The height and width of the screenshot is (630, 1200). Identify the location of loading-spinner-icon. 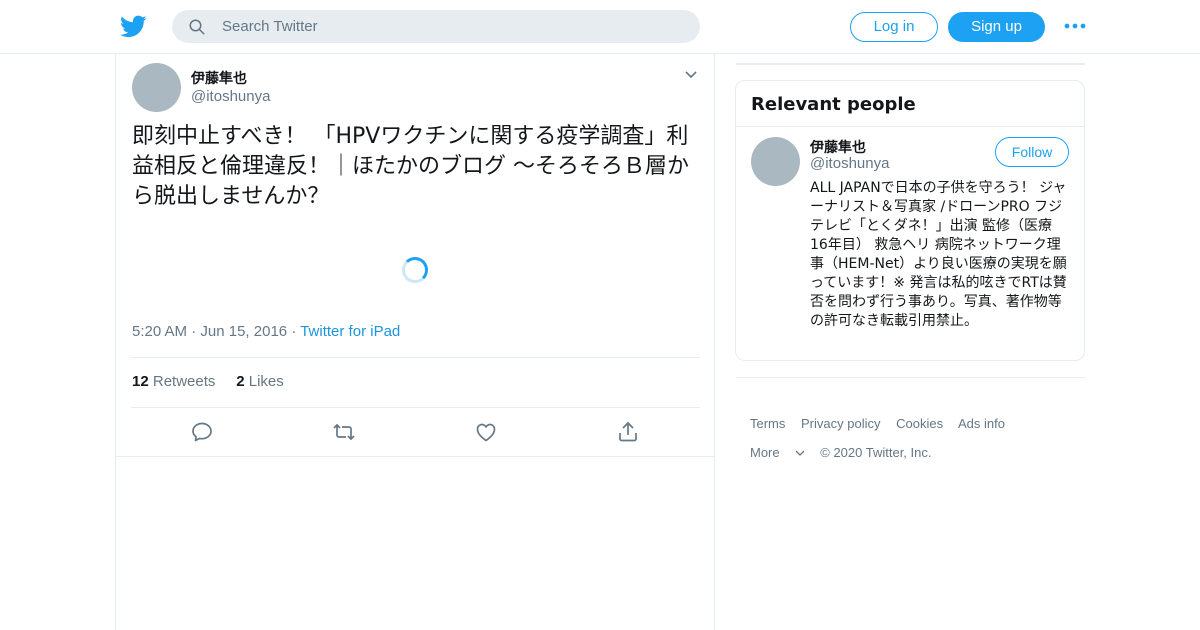
(415, 270).